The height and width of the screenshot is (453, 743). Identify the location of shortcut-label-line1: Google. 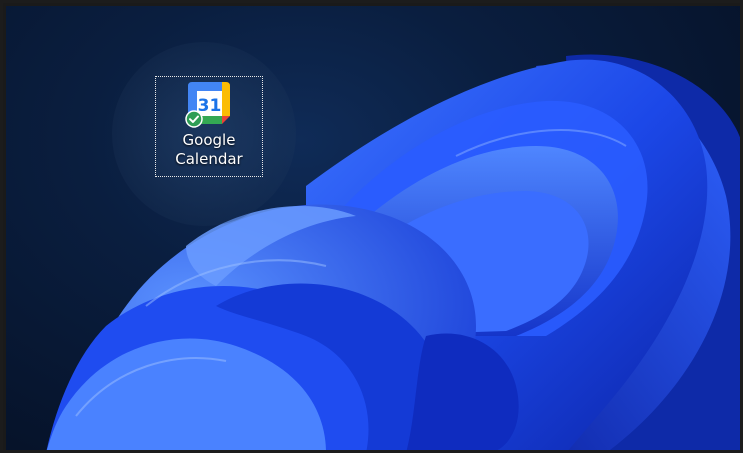
(209, 140).